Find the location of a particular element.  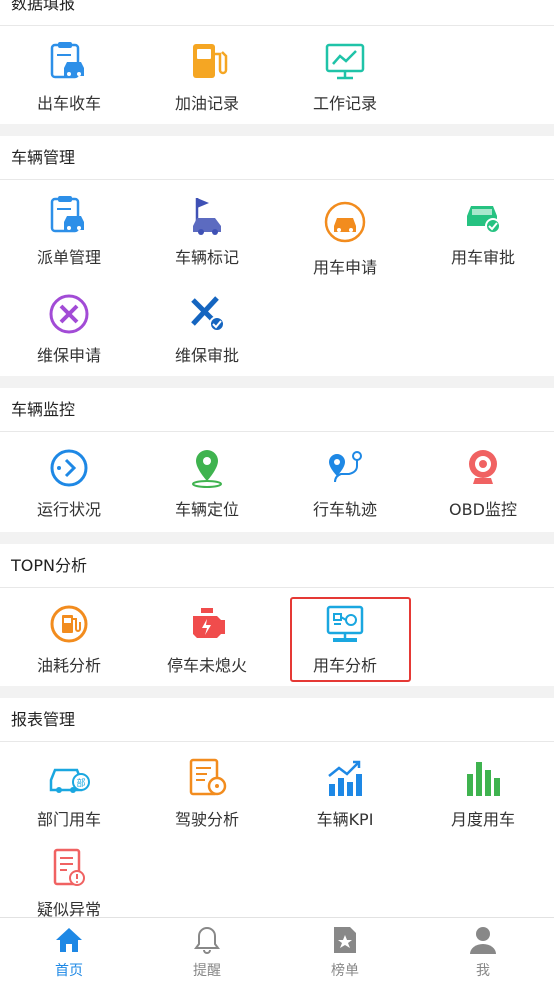

item-label: 行车轨迹 is located at coordinates (344, 509).